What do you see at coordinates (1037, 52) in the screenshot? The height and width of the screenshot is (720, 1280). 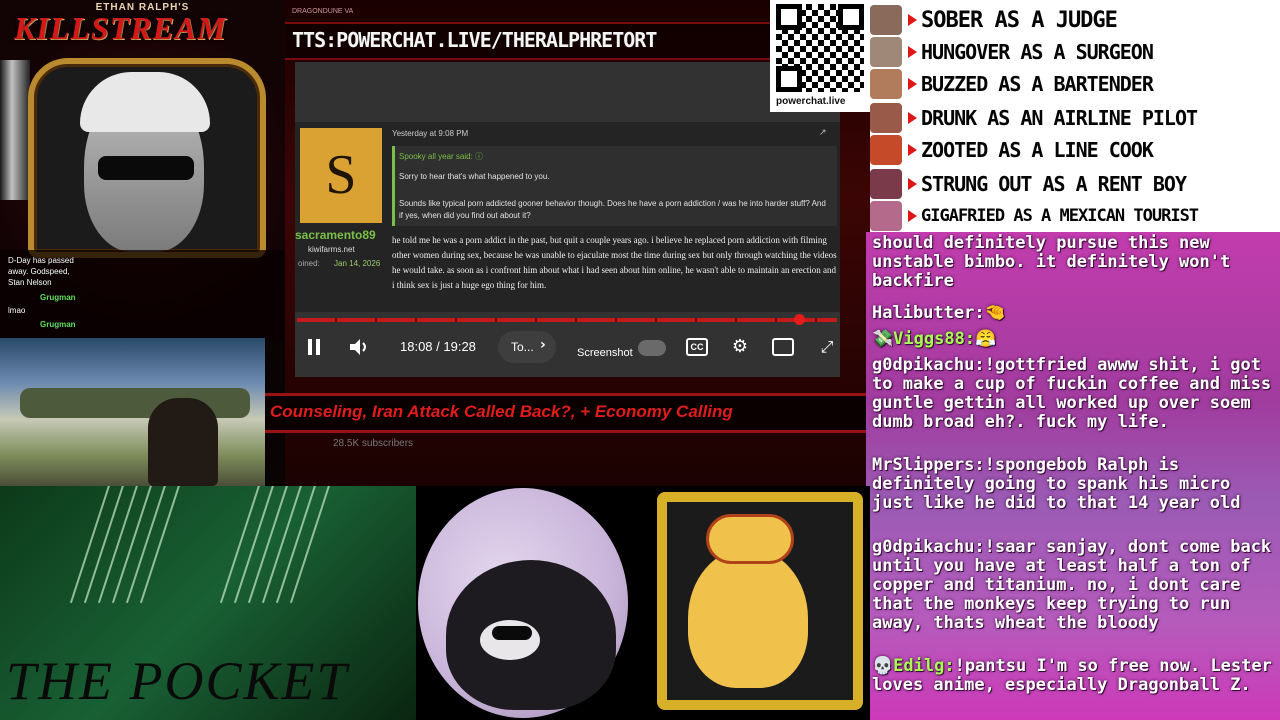 I see `scale-label: HUNGOVER AS A SURGEON` at bounding box center [1037, 52].